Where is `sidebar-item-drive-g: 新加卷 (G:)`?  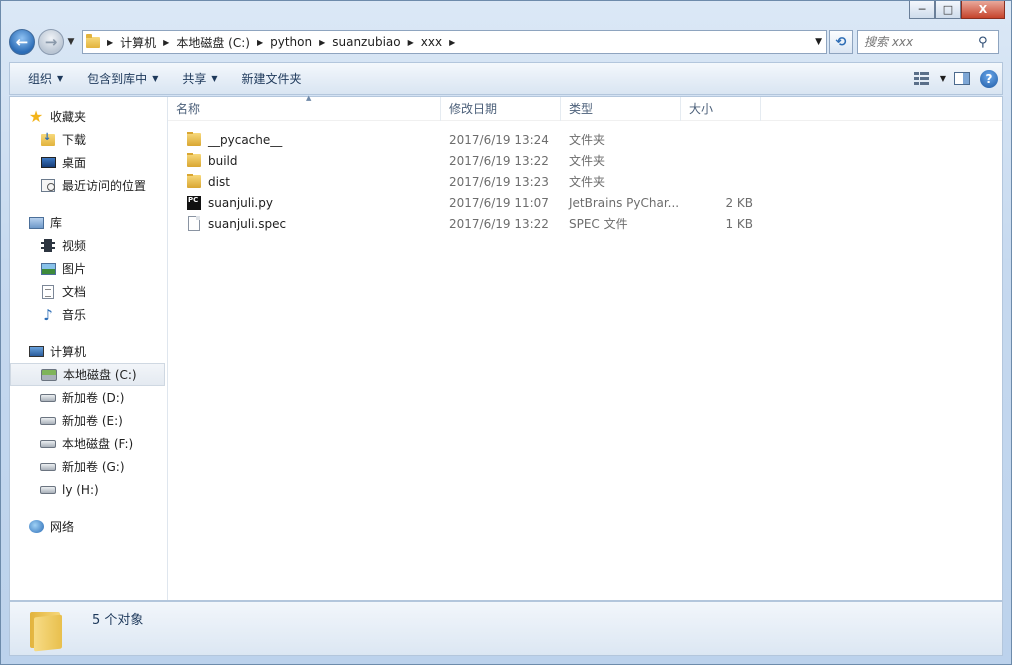 sidebar-item-drive-g: 新加卷 (G:) is located at coordinates (88, 466).